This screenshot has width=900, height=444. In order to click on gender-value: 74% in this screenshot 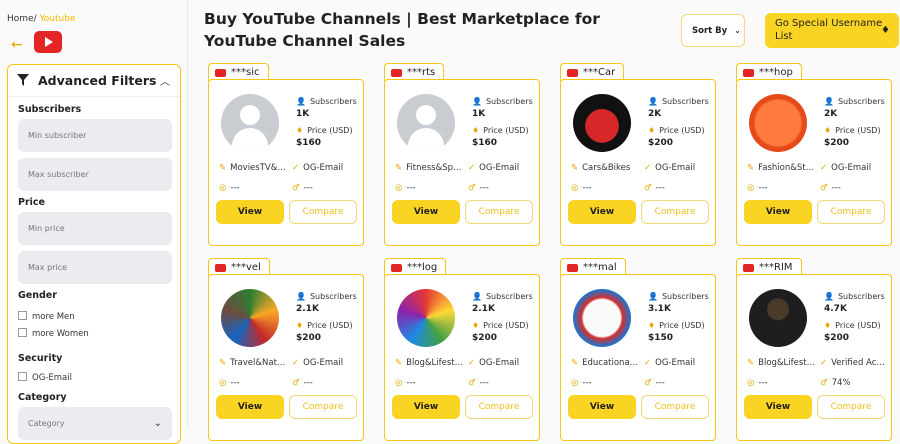, I will do `click(841, 383)`.